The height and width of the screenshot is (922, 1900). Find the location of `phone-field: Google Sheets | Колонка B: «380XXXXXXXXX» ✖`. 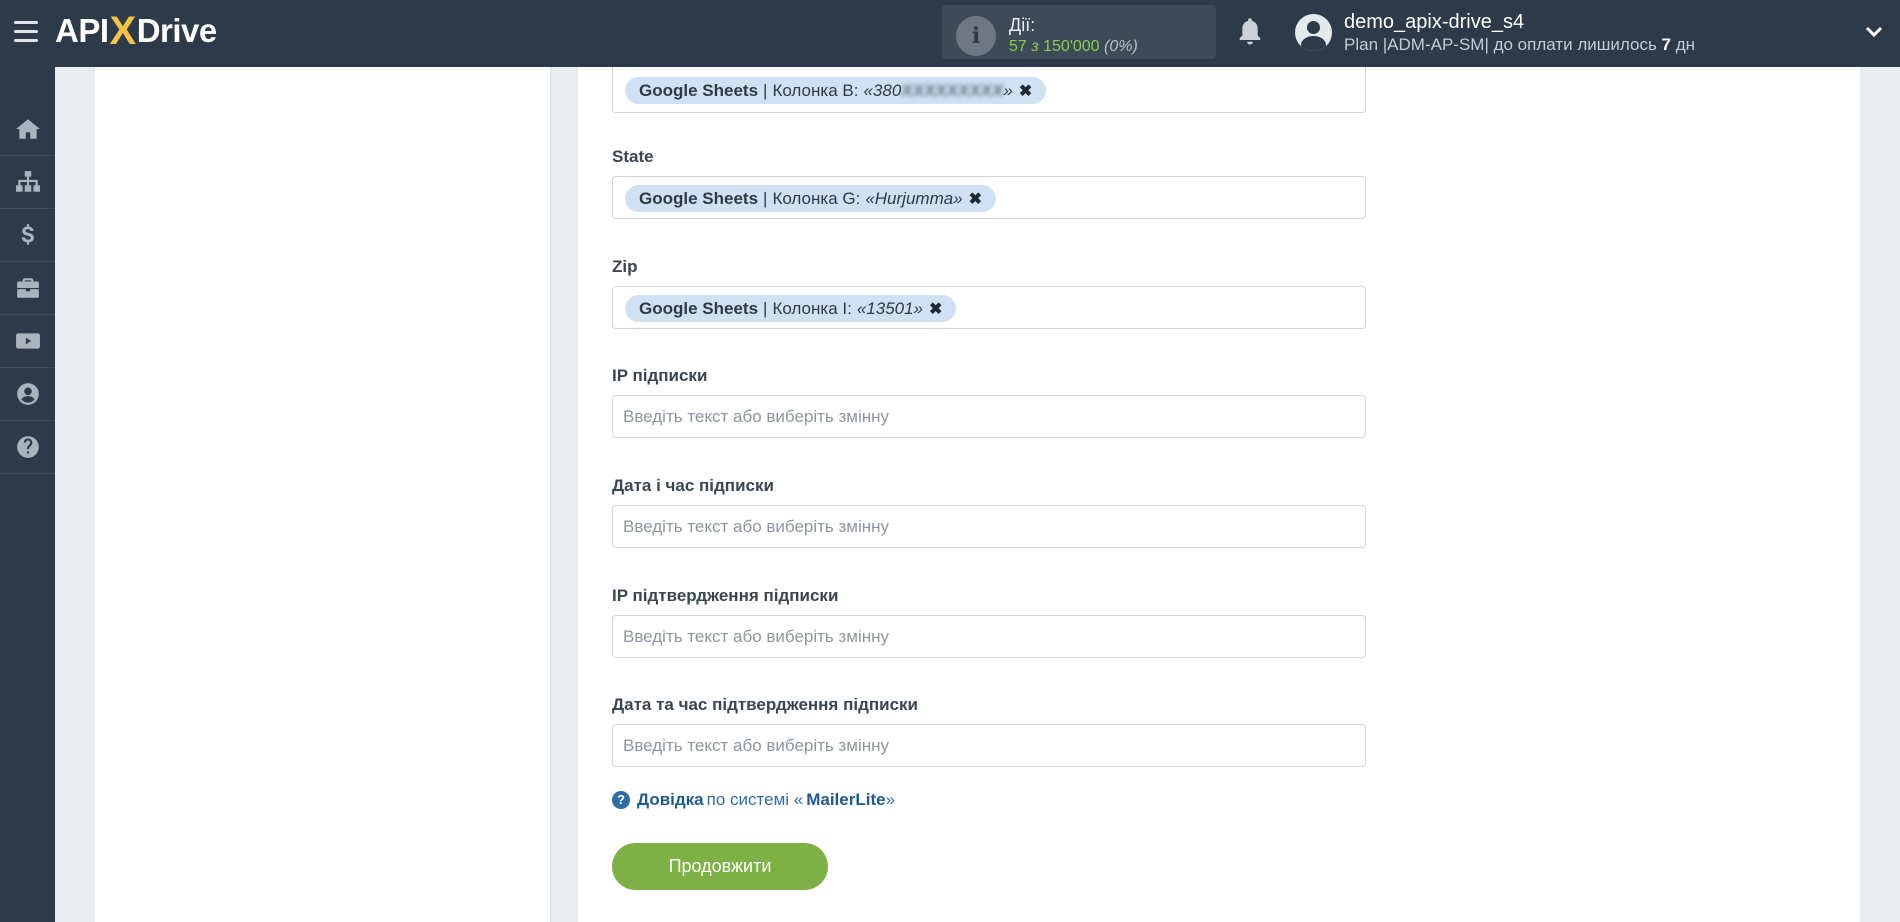

phone-field: Google Sheets | Колонка B: «380XXXXXXXXX» ✖ is located at coordinates (989, 90).